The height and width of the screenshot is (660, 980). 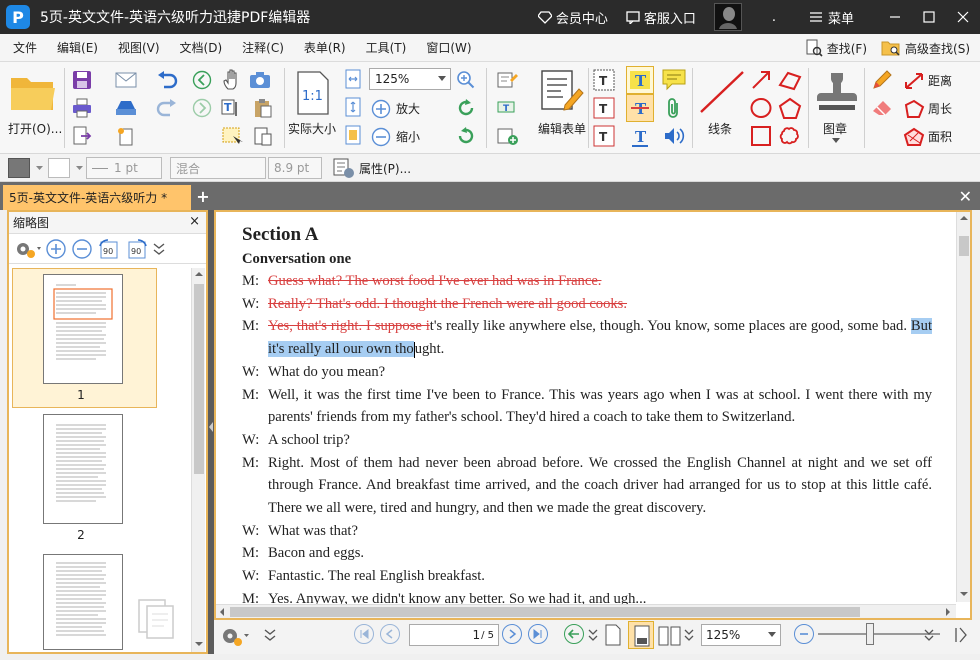 What do you see at coordinates (545, 612) in the screenshot?
I see `document-hscroll-thumb` at bounding box center [545, 612].